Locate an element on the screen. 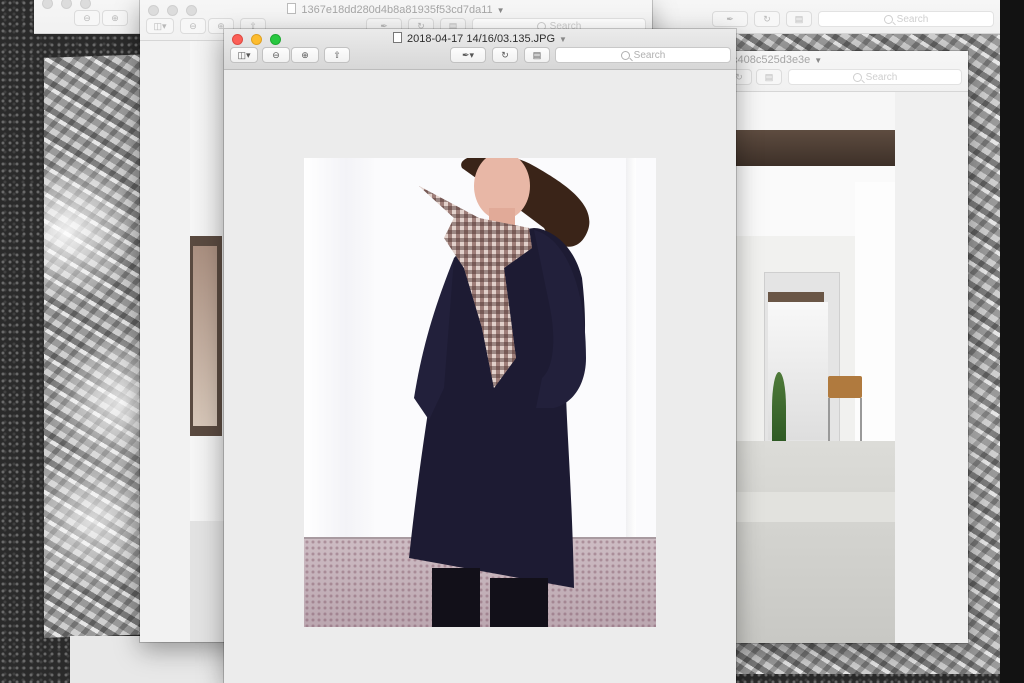 This screenshot has width=1024, height=683. markup-pen-icon: ✒▾ is located at coordinates (468, 54).